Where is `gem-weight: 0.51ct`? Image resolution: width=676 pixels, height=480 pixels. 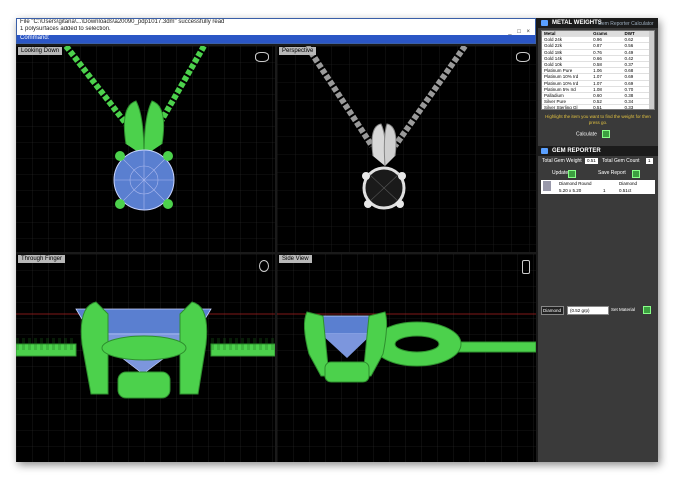 gem-weight: 0.51ct is located at coordinates (625, 190).